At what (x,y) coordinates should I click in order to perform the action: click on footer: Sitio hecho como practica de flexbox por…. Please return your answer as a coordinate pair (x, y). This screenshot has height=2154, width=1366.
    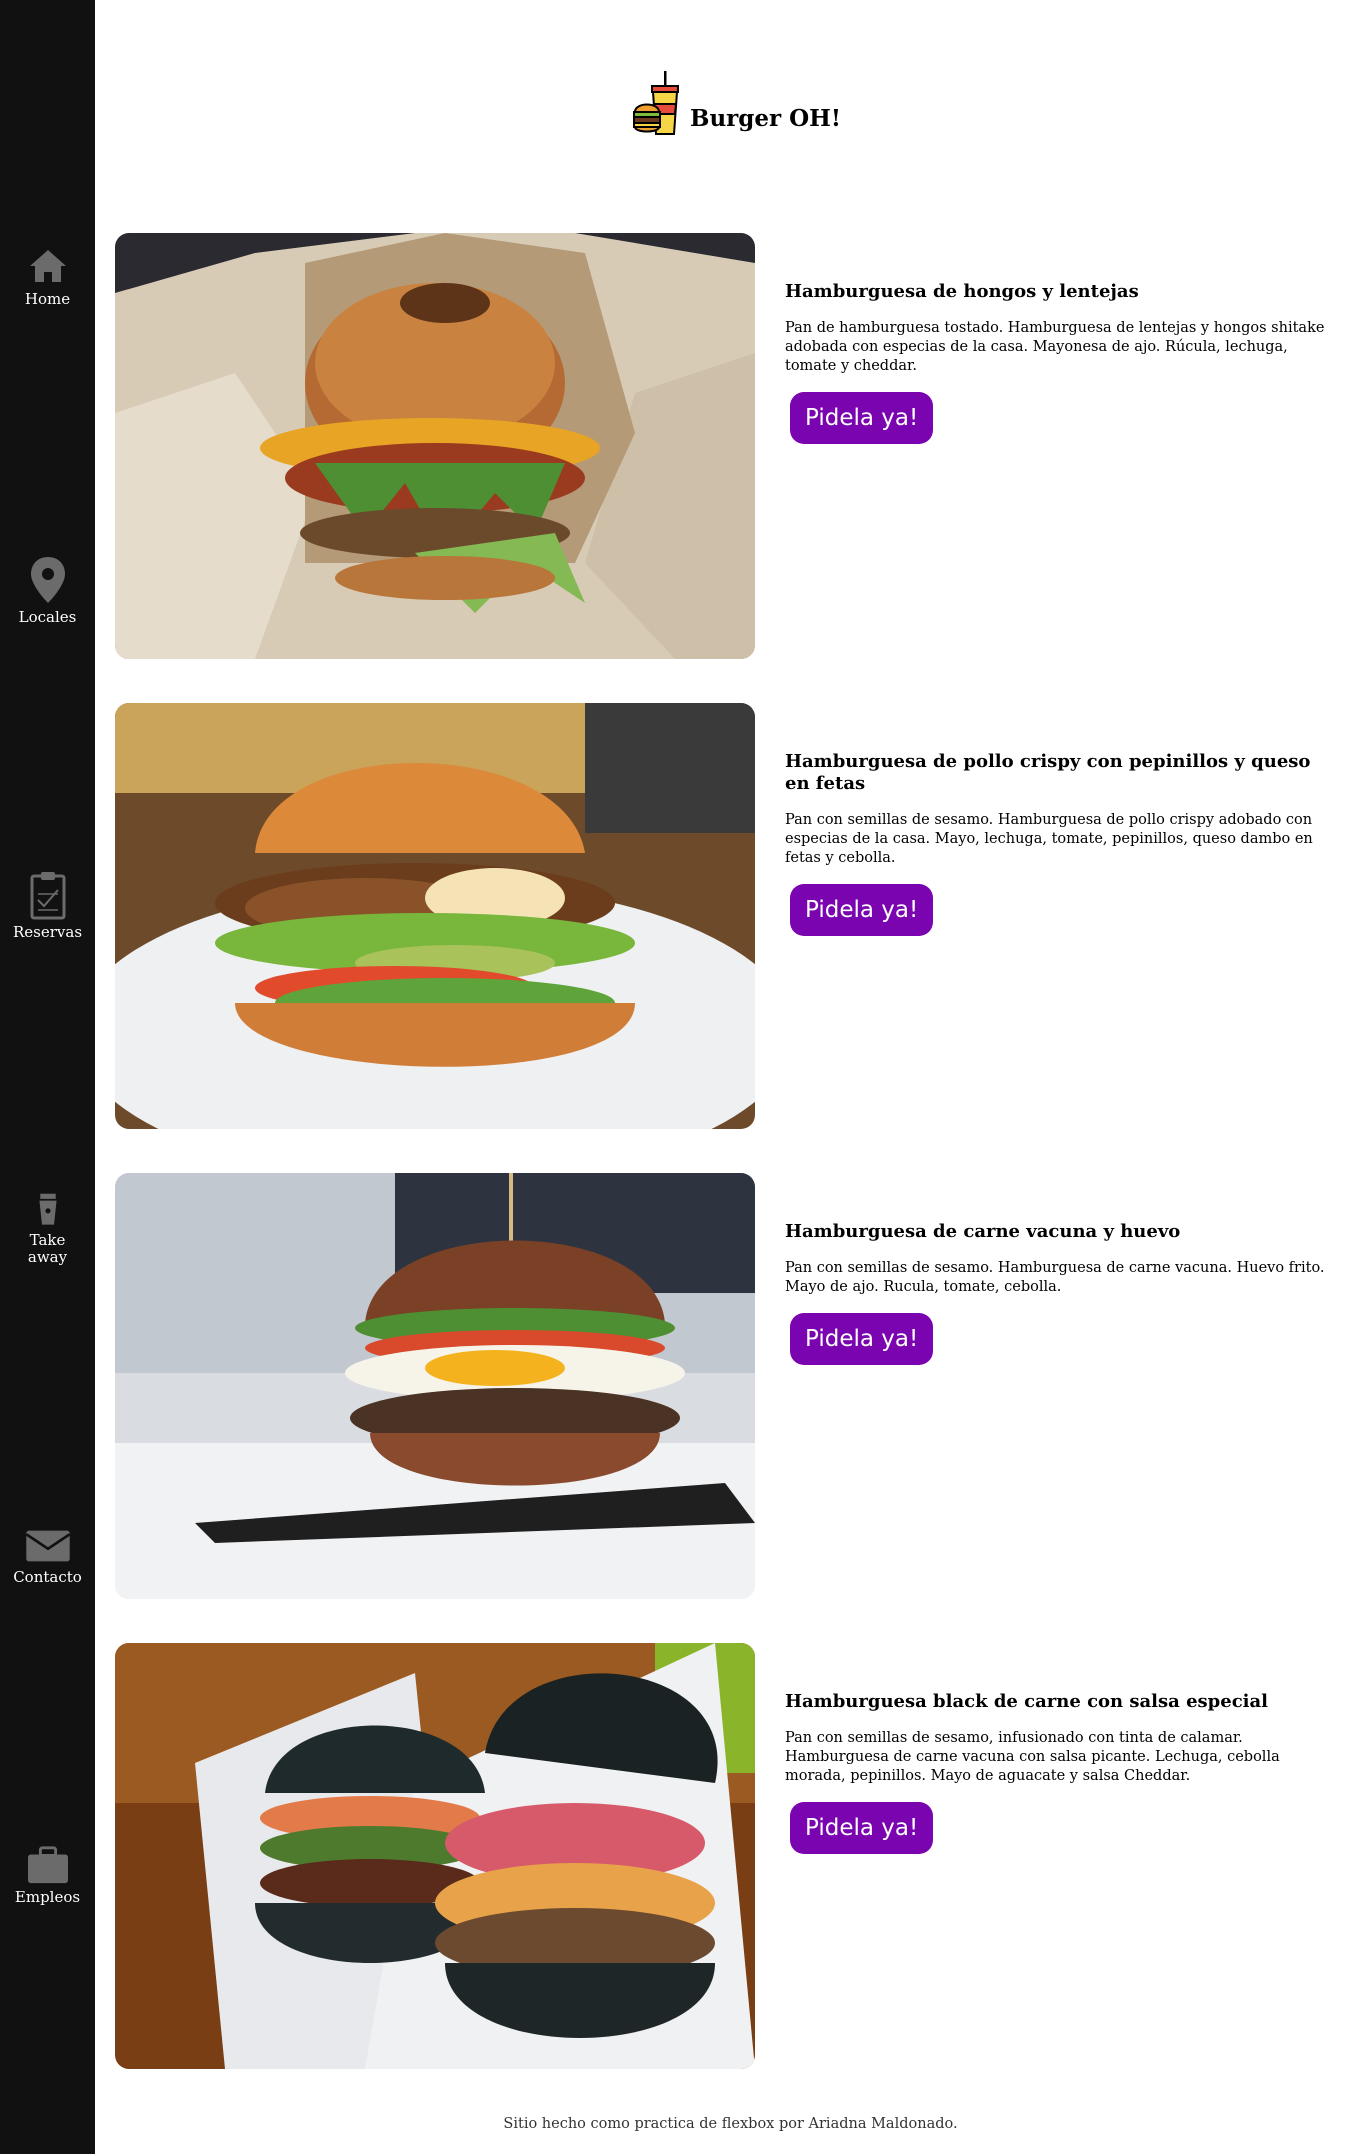
    Looking at the image, I should click on (683, 2122).